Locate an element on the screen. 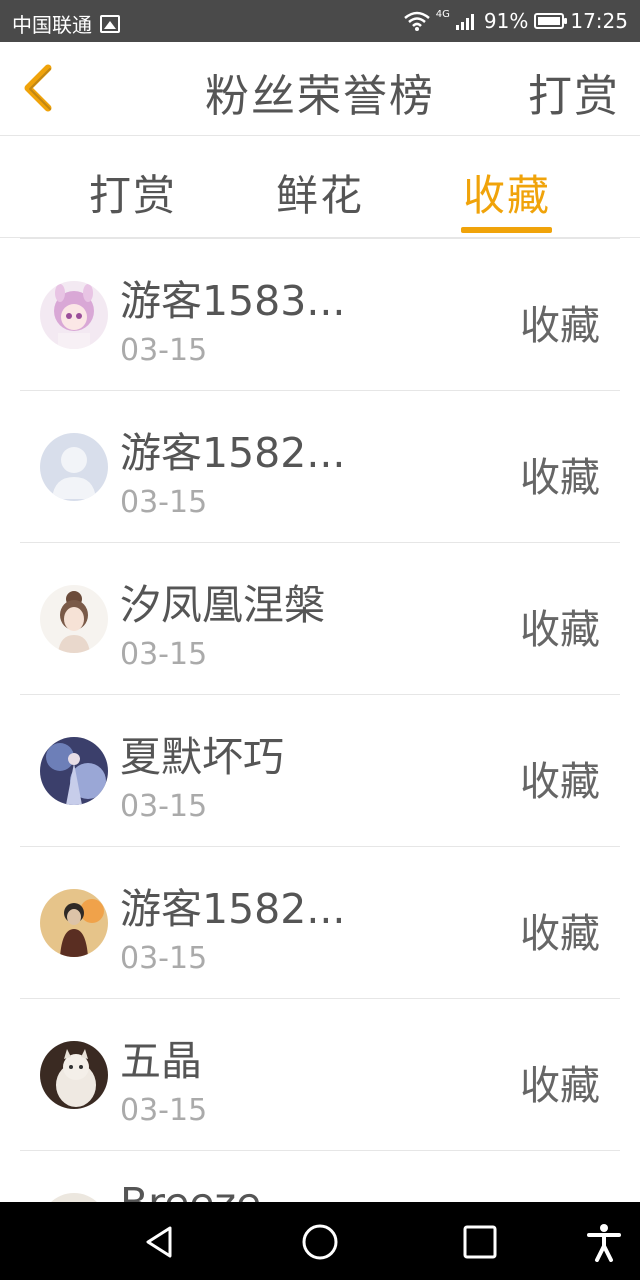  tab-flowers: 鲜花 is located at coordinates (320, 192).